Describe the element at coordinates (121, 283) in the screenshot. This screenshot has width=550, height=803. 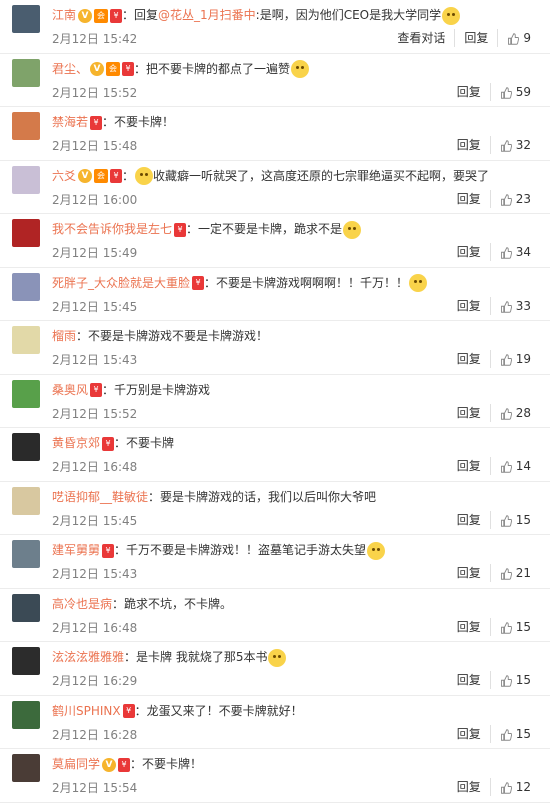
I see `username-link: 死胖子_大众脸就是大重脸` at that location.